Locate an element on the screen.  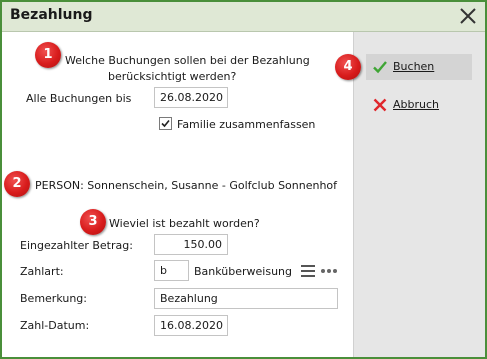
dialog-title: Bezahlung is located at coordinates (51, 15).